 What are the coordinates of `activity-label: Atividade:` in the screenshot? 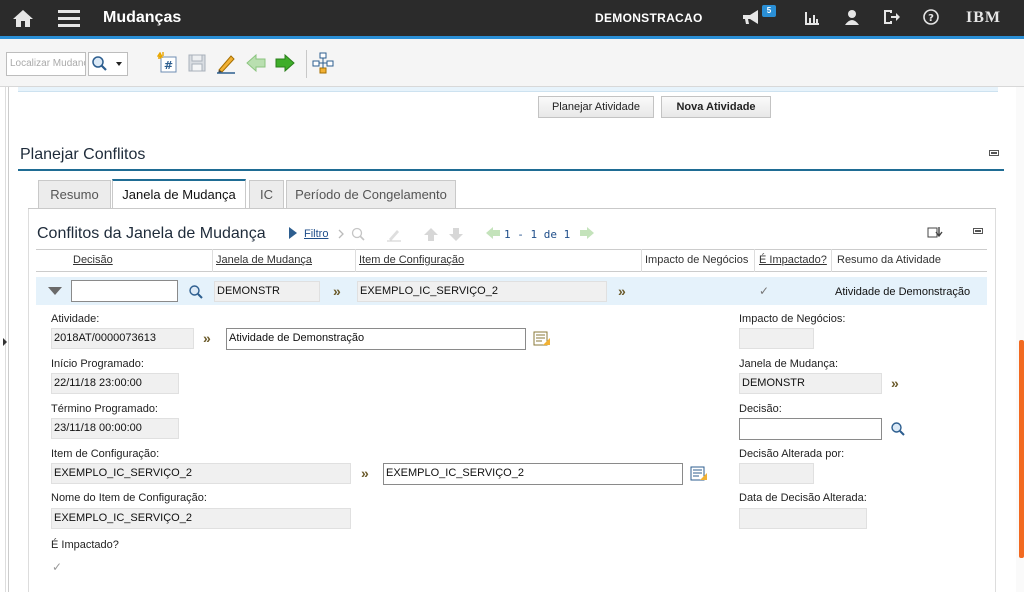 It's located at (75, 319).